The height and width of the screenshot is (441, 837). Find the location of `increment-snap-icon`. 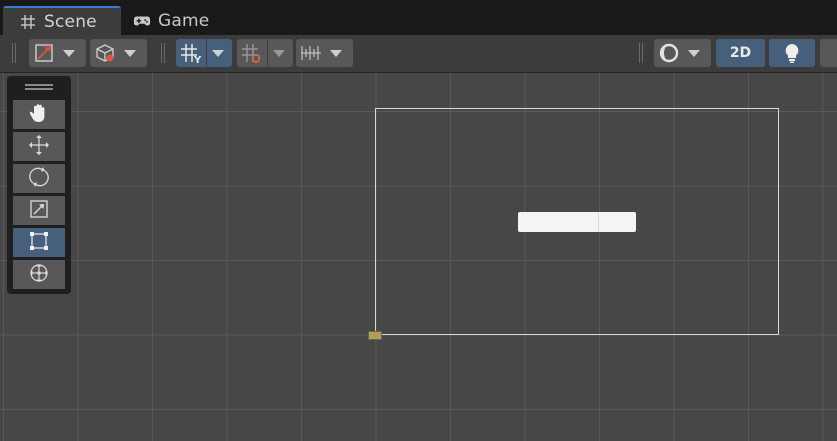

increment-snap-icon is located at coordinates (311, 53).